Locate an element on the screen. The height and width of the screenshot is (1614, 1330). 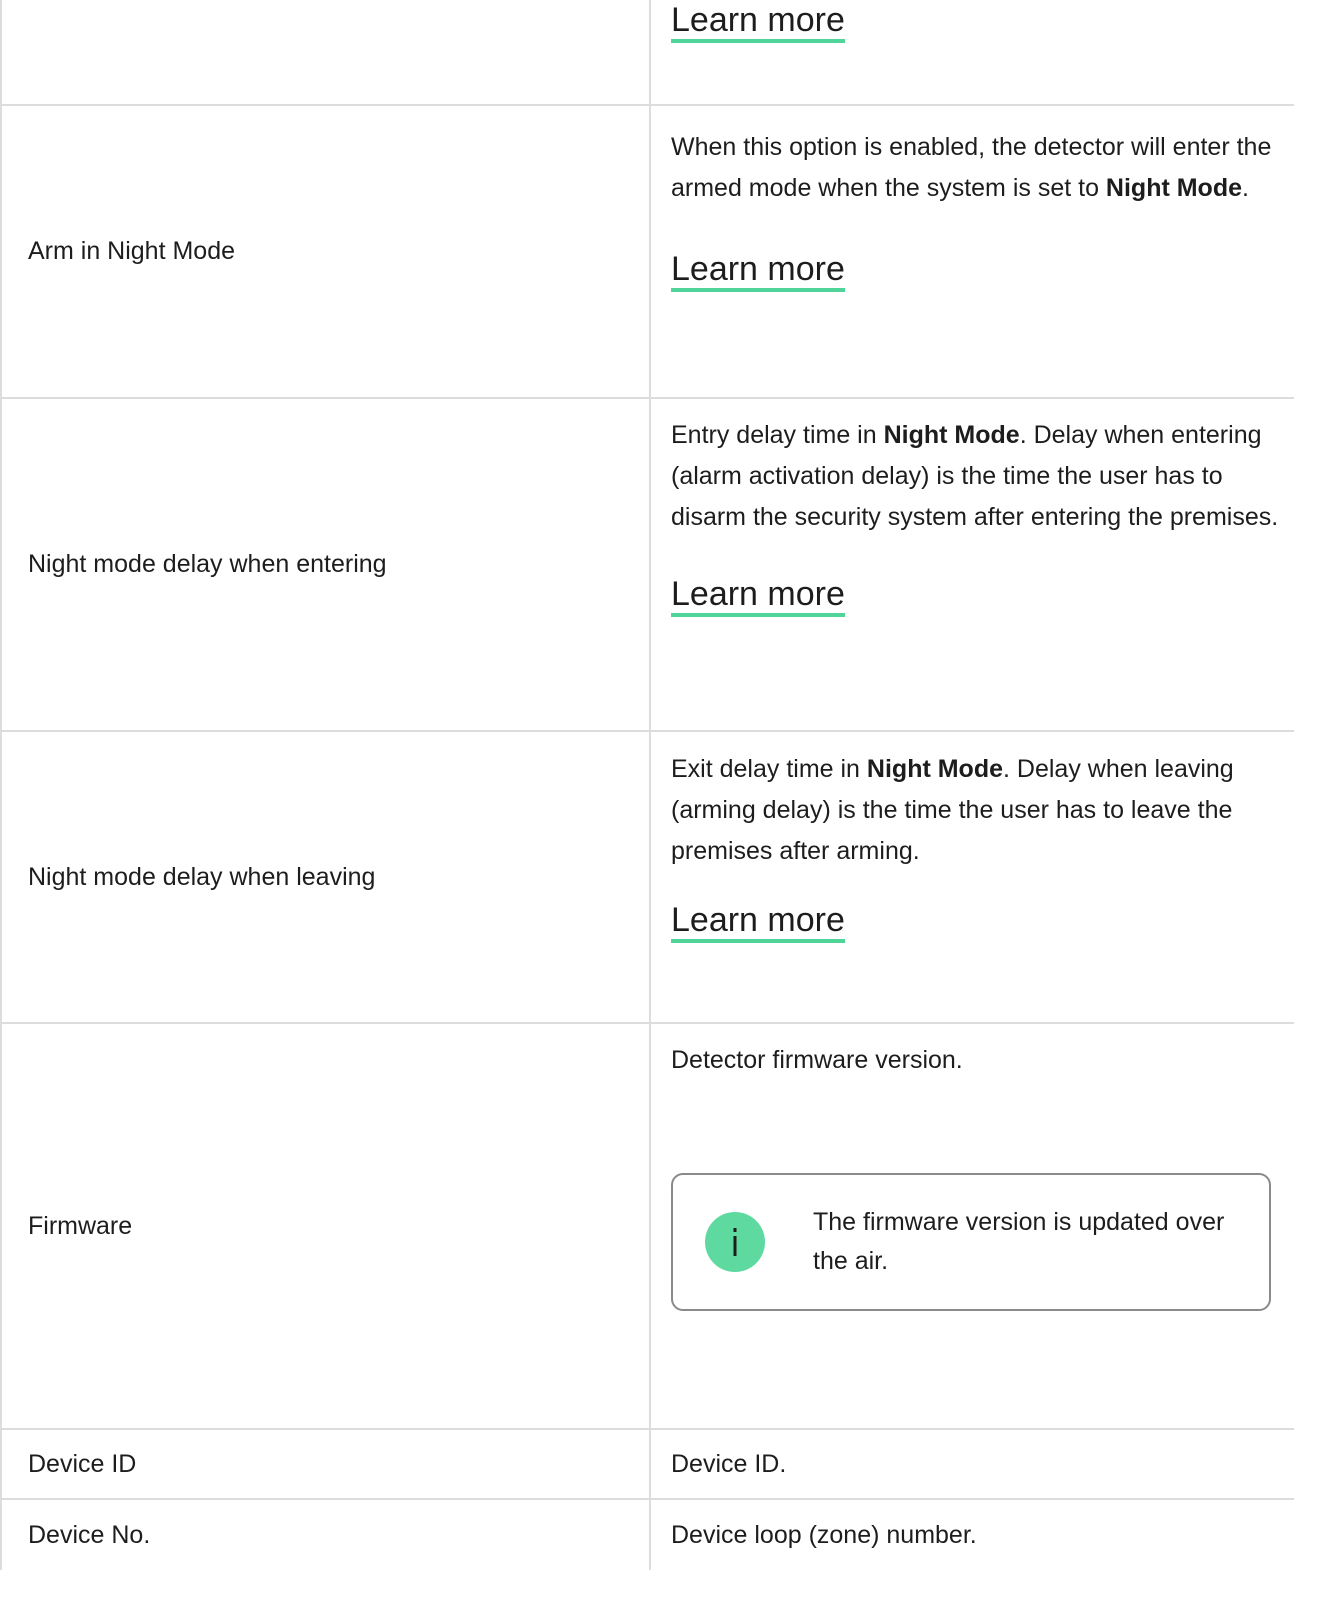
setting-name-cell: Night mode delay when entering is located at coordinates (326, 564).